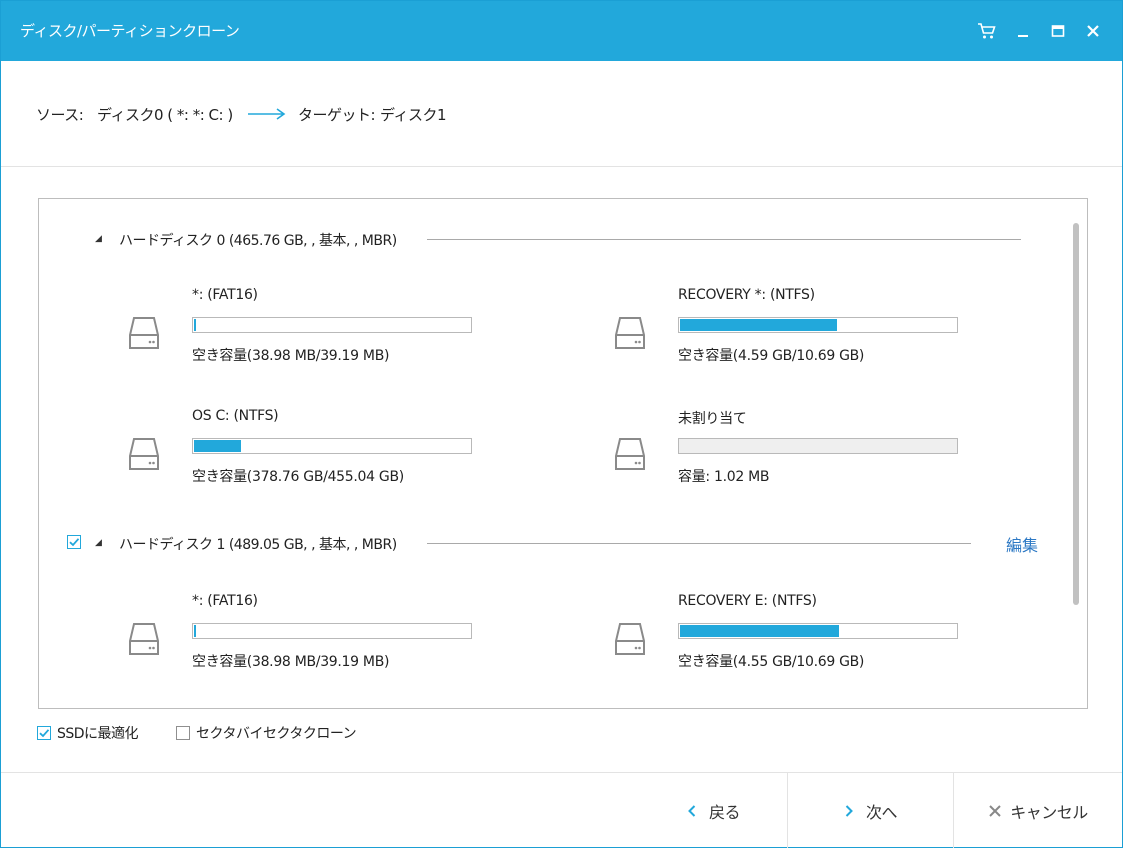 The width and height of the screenshot is (1123, 848). What do you see at coordinates (267, 114) in the screenshot?
I see `arrow-right-icon` at bounding box center [267, 114].